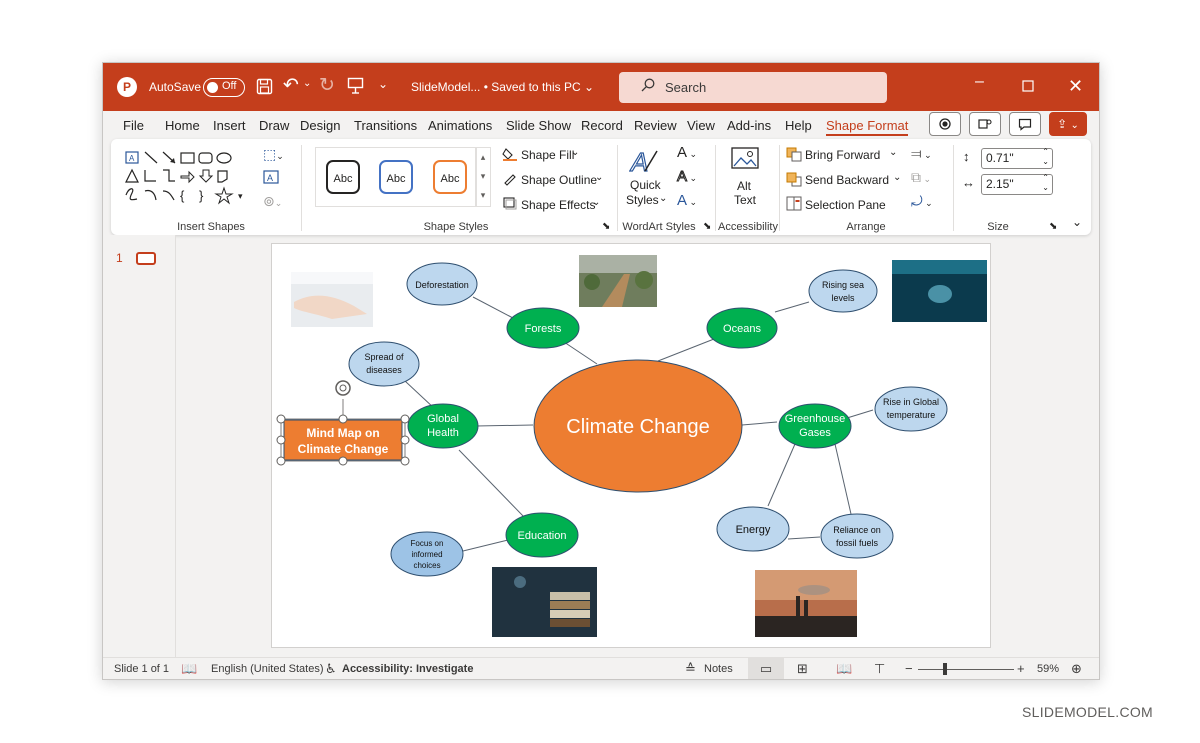 The width and height of the screenshot is (1200, 743). Describe the element at coordinates (687, 200) in the screenshot. I see `text-effects-icon: A ⌄` at that location.